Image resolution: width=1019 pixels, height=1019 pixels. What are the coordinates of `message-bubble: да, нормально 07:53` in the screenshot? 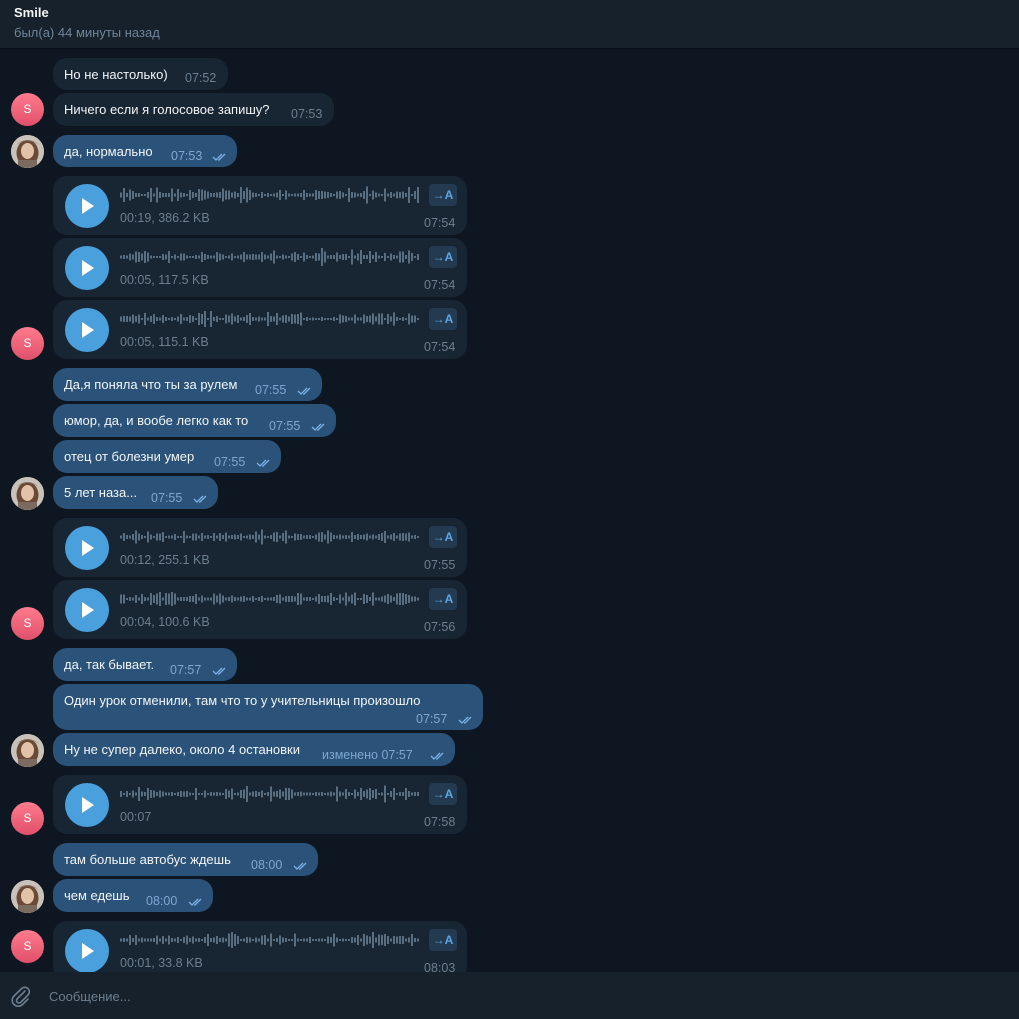 It's located at (145, 151).